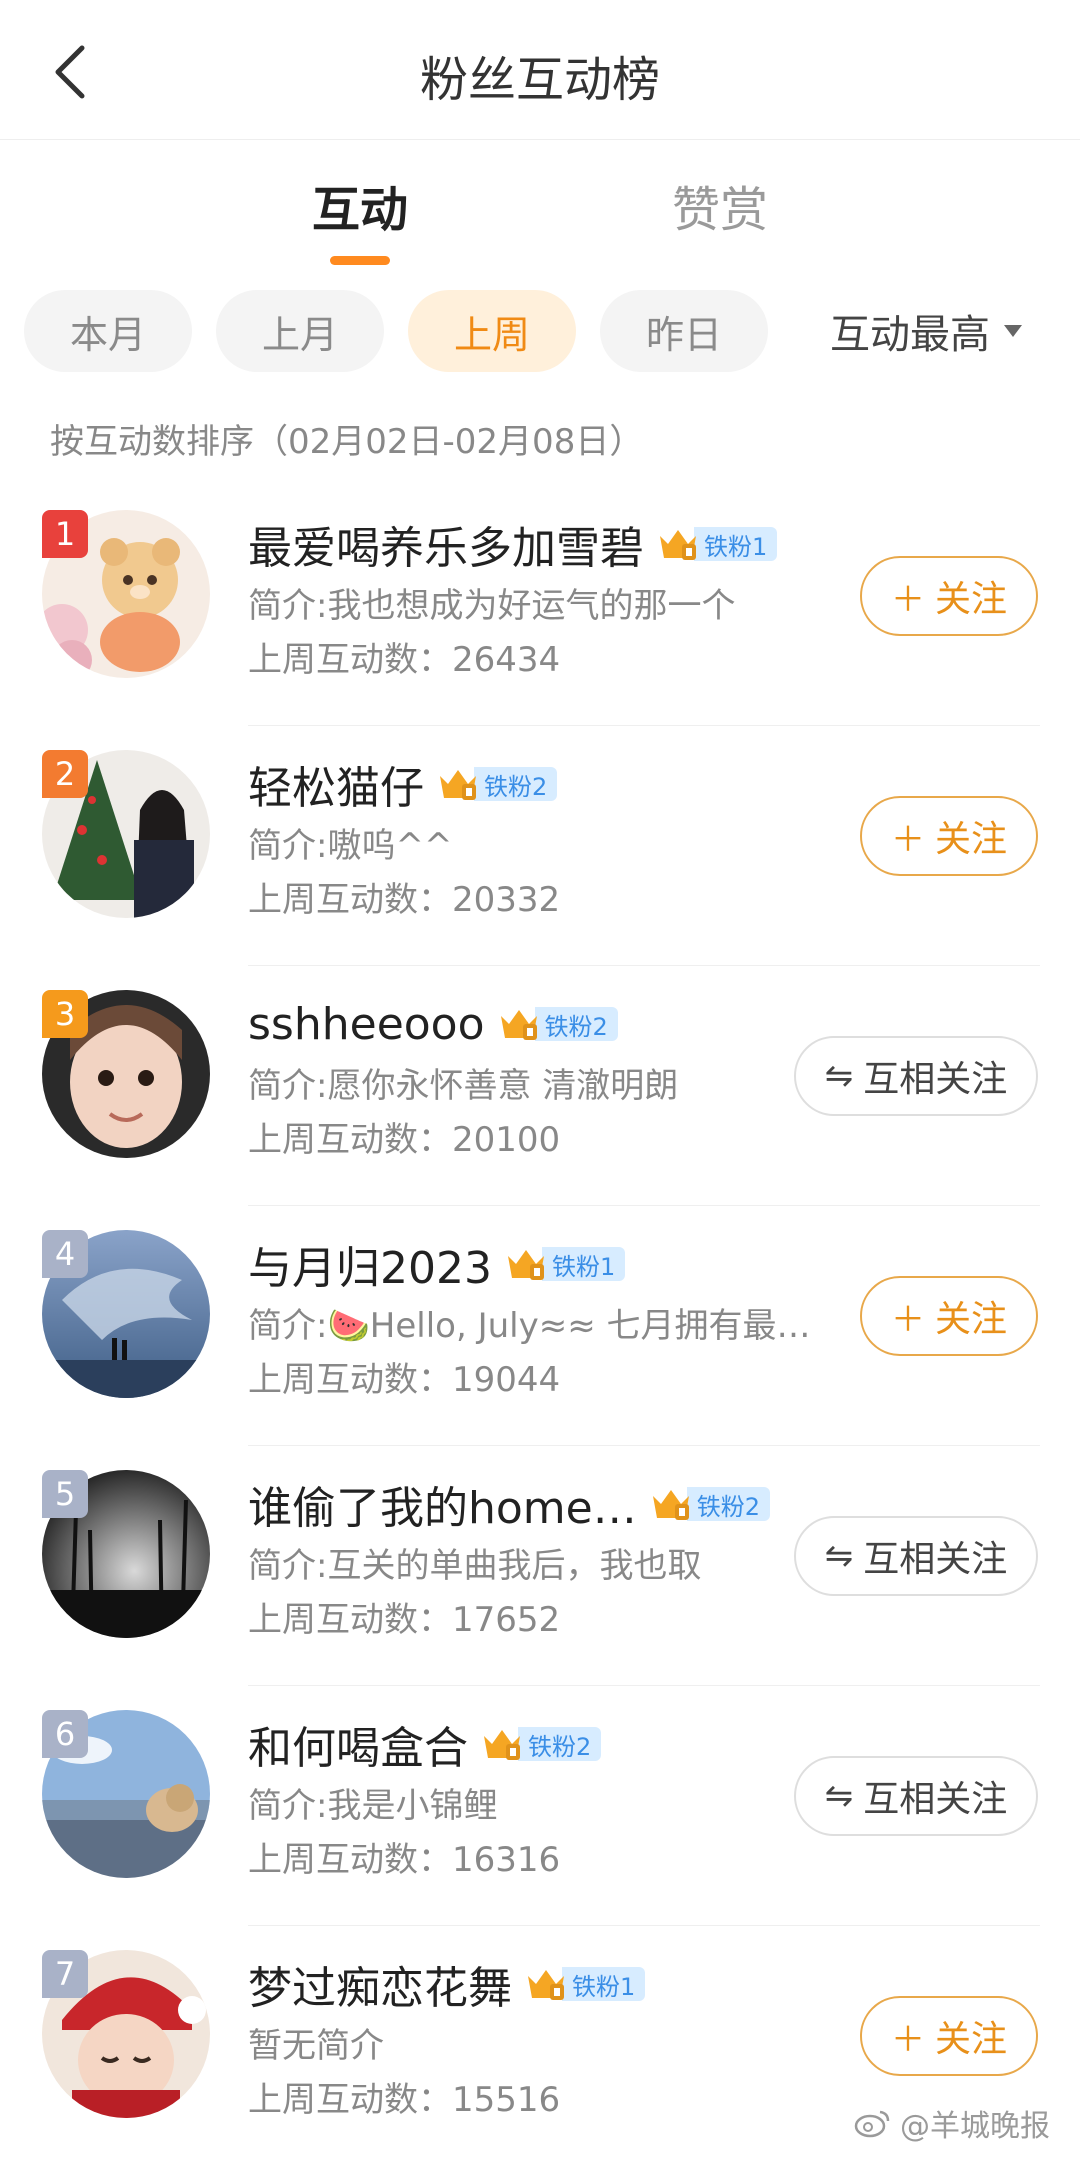  What do you see at coordinates (65, 774) in the screenshot?
I see `rank-badge: 2` at bounding box center [65, 774].